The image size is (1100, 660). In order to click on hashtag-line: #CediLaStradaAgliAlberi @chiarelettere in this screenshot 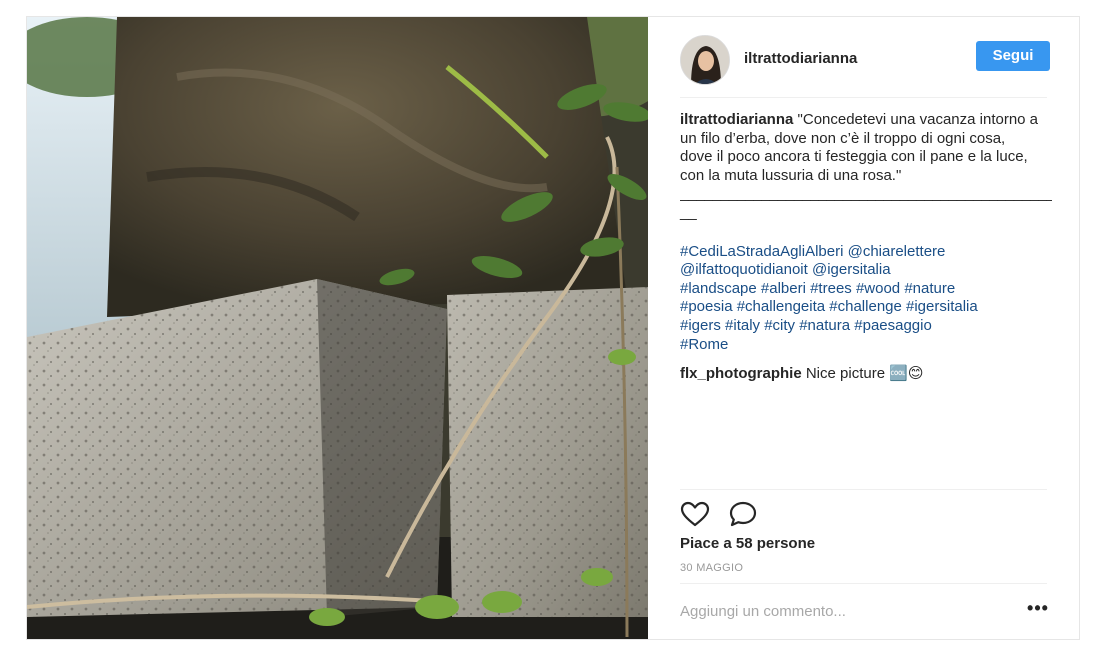, I will do `click(866, 252)`.